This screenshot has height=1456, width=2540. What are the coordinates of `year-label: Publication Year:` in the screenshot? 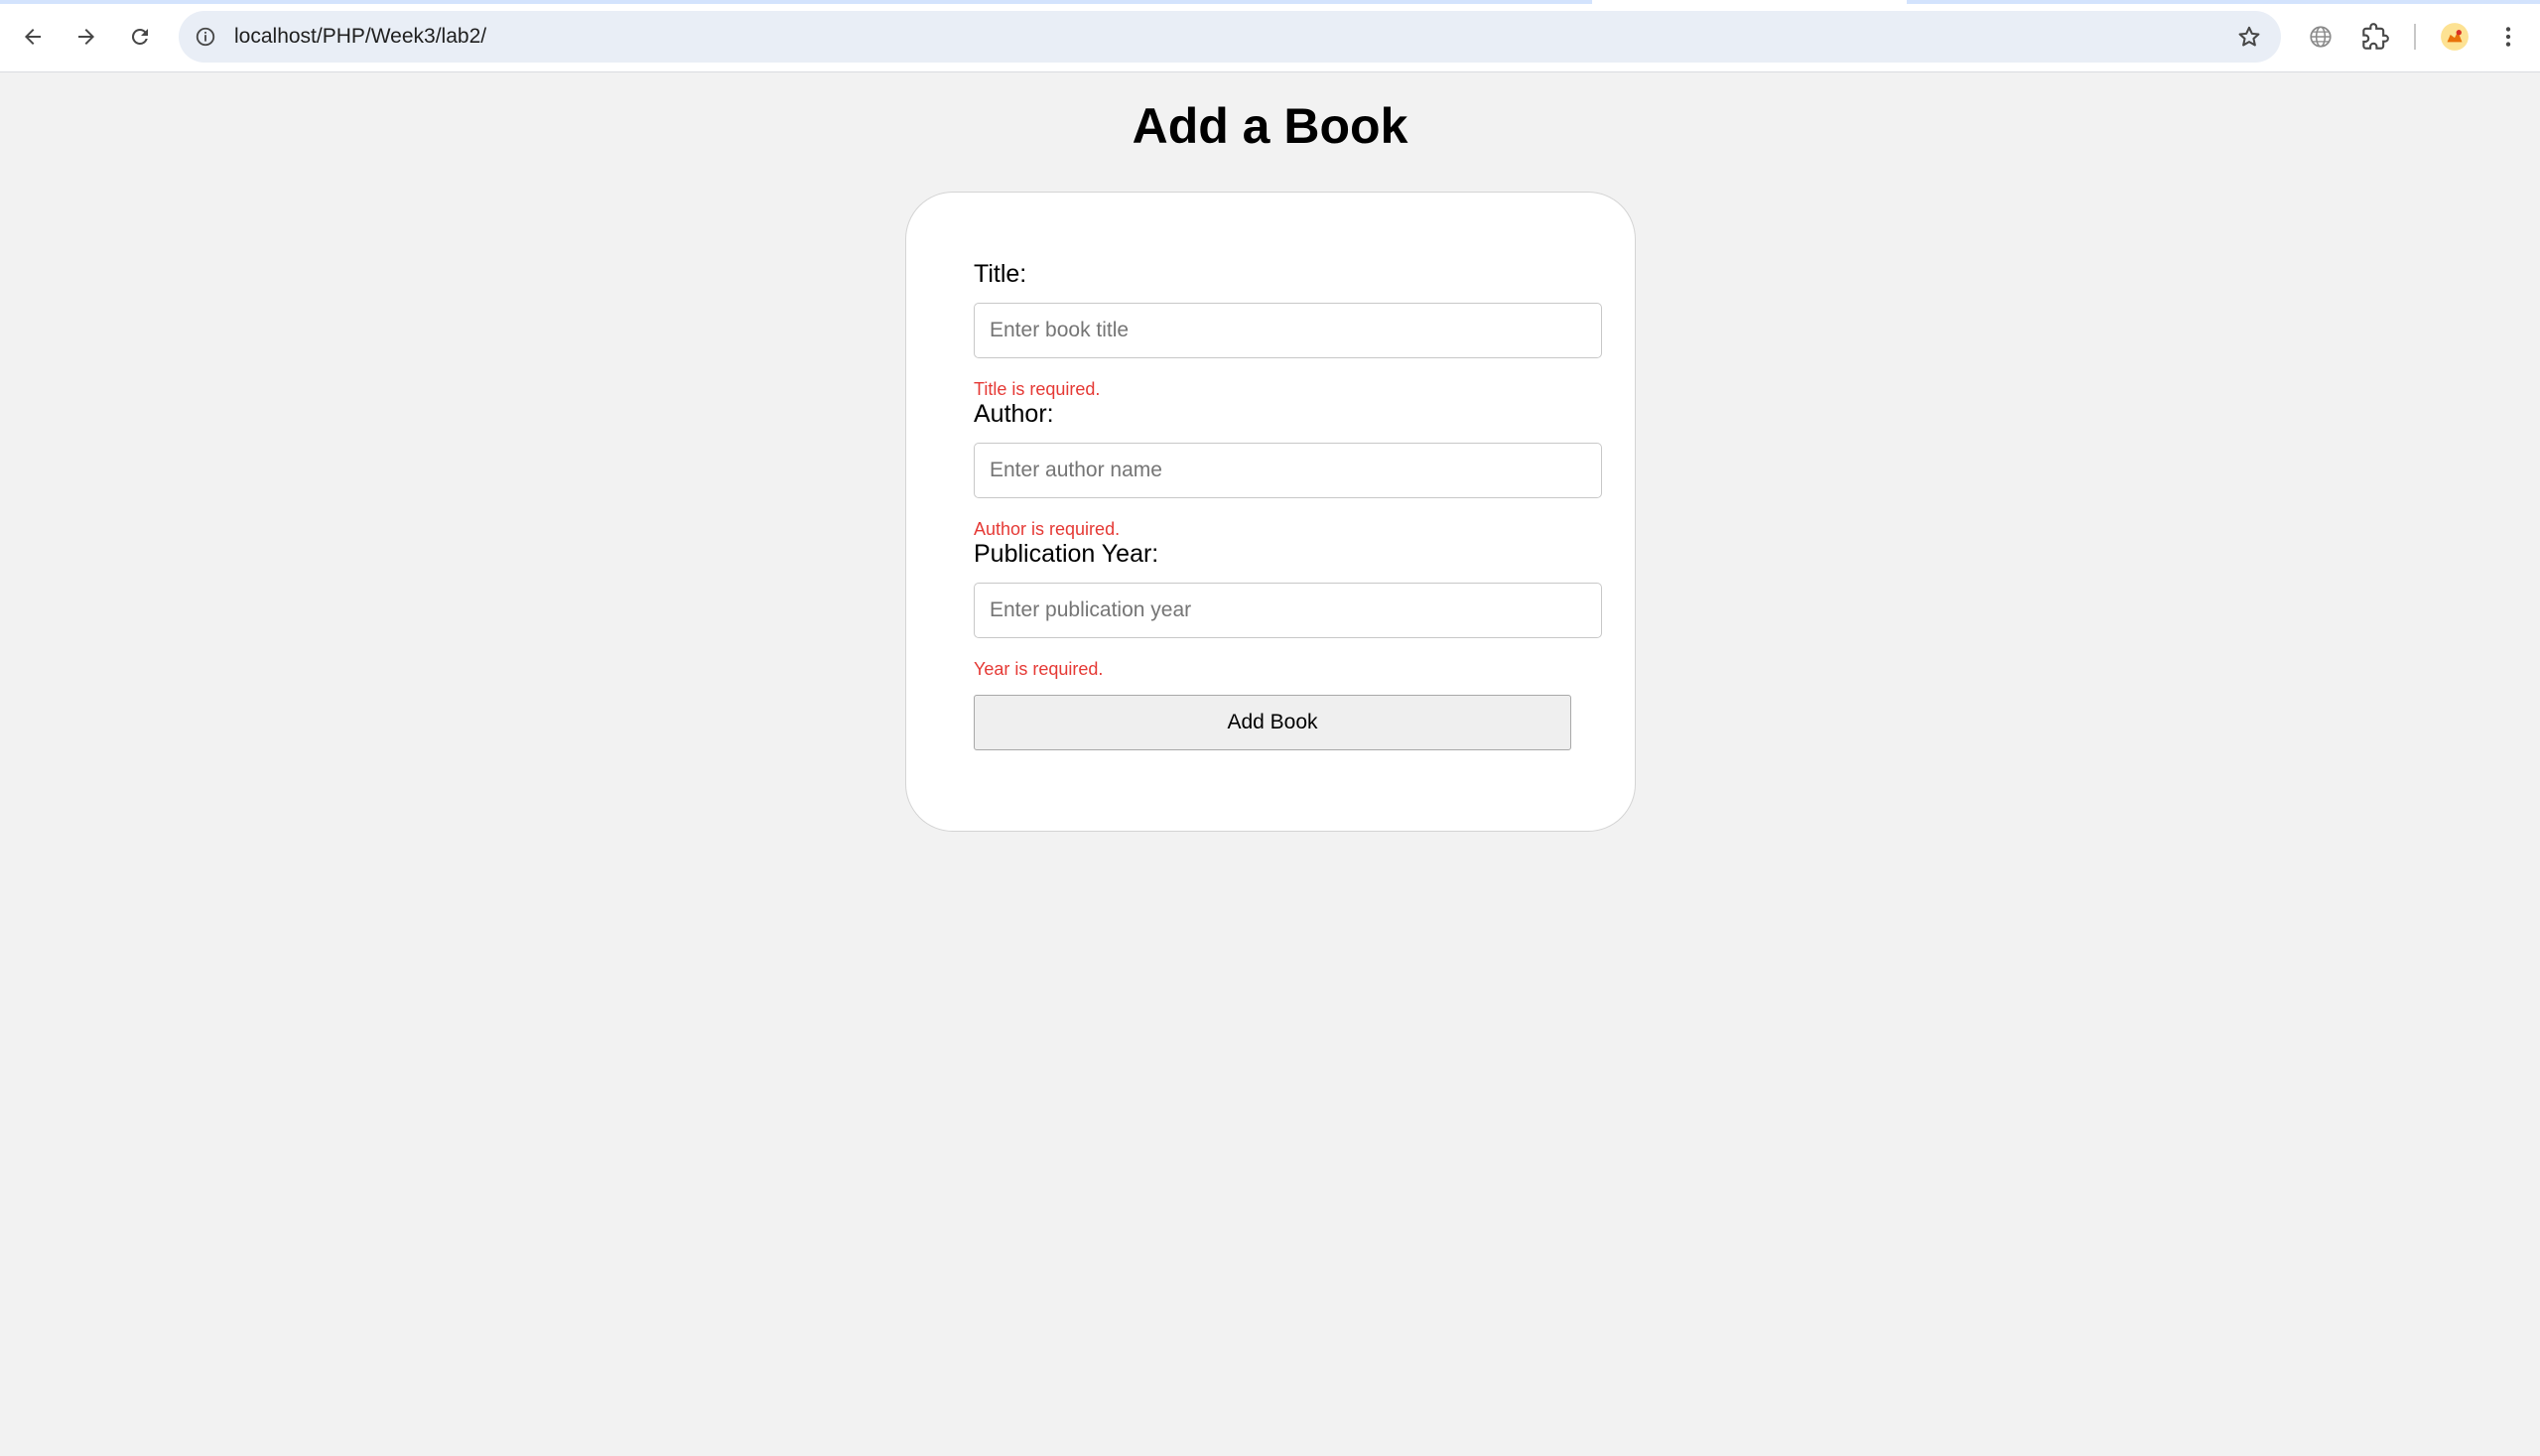 It's located at (1066, 554).